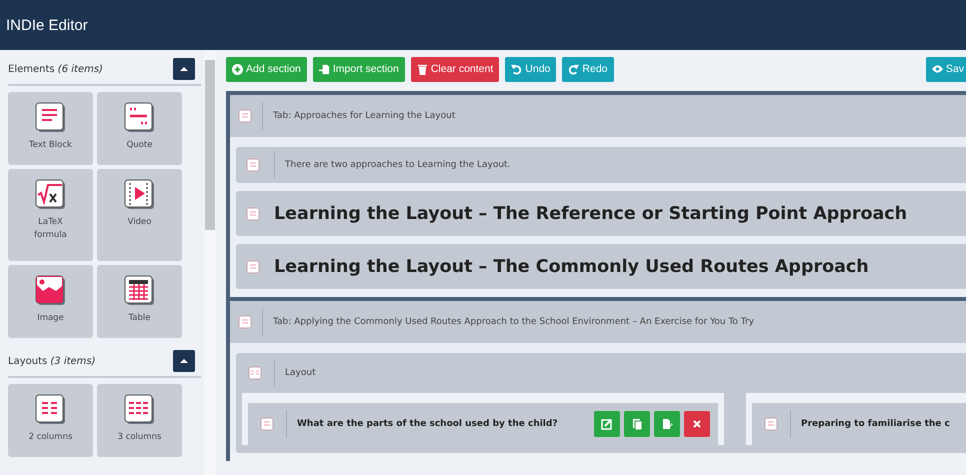  I want to click on document-arrow-icon, so click(667, 424).